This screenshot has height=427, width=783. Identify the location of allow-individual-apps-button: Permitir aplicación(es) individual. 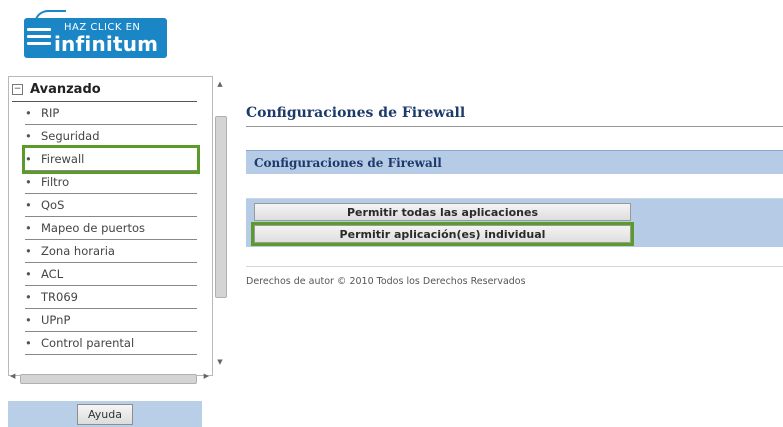
(442, 234).